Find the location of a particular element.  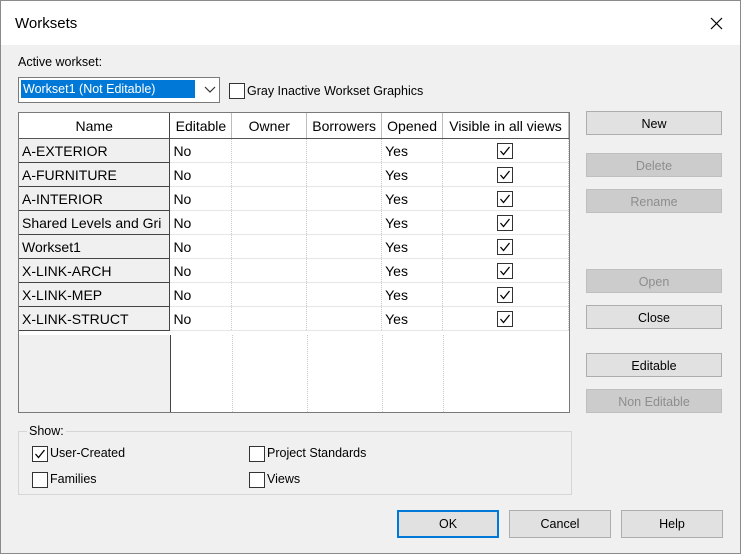

cancel-button: Cancel is located at coordinates (560, 524).